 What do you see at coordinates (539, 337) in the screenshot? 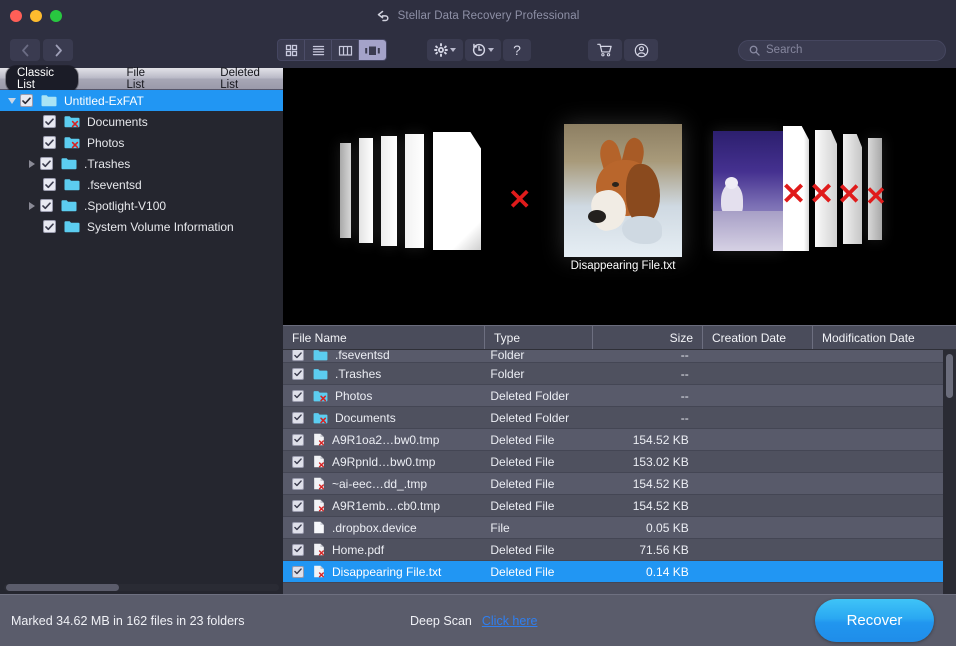
I see `column-header-type: Type` at bounding box center [539, 337].